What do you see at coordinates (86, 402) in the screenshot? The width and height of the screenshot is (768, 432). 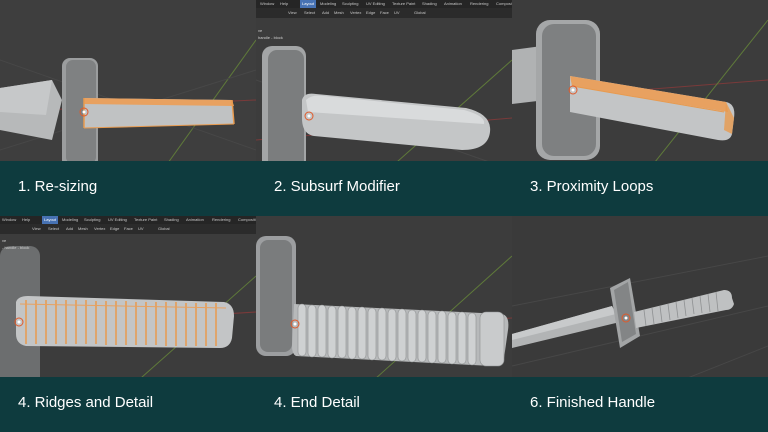 I see `caption-text: 4. Ridges and Detail` at bounding box center [86, 402].